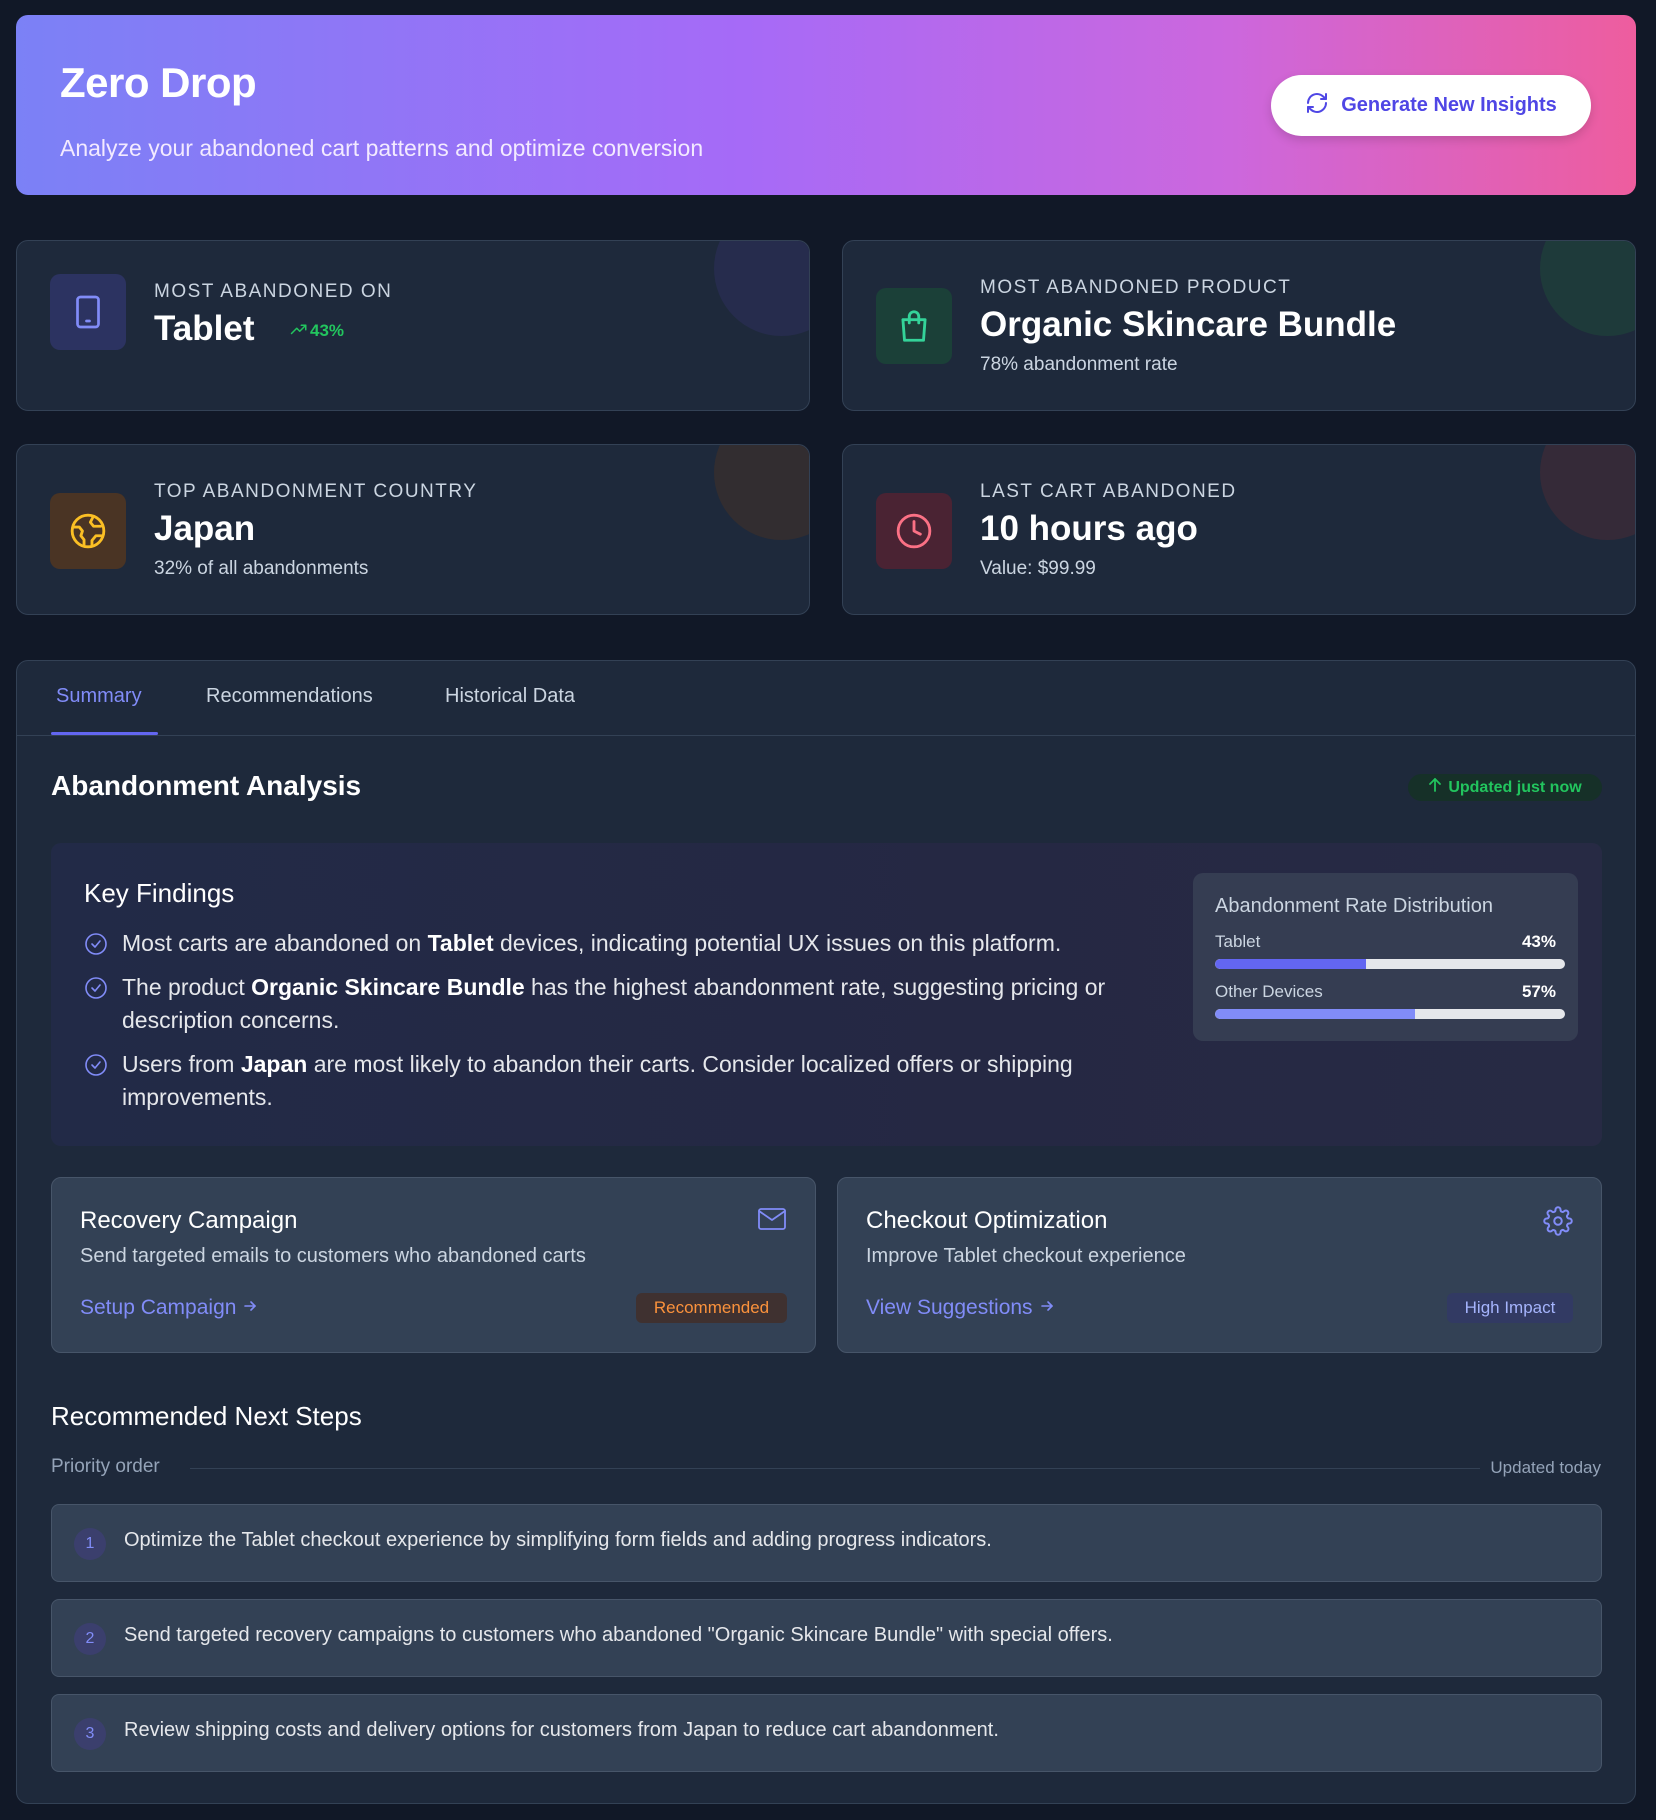  Describe the element at coordinates (90, 1734) in the screenshot. I see `step-number: 3` at that location.